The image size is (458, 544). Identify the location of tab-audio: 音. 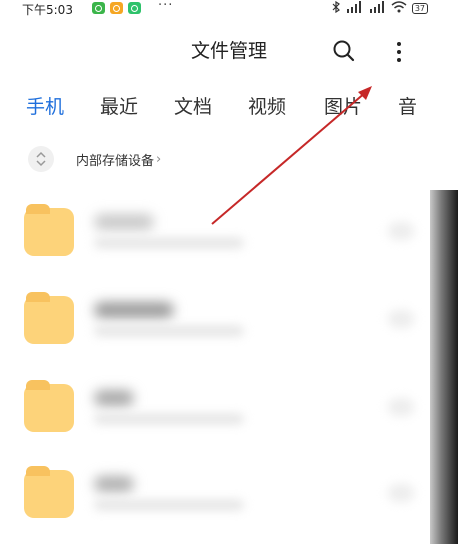
(407, 105).